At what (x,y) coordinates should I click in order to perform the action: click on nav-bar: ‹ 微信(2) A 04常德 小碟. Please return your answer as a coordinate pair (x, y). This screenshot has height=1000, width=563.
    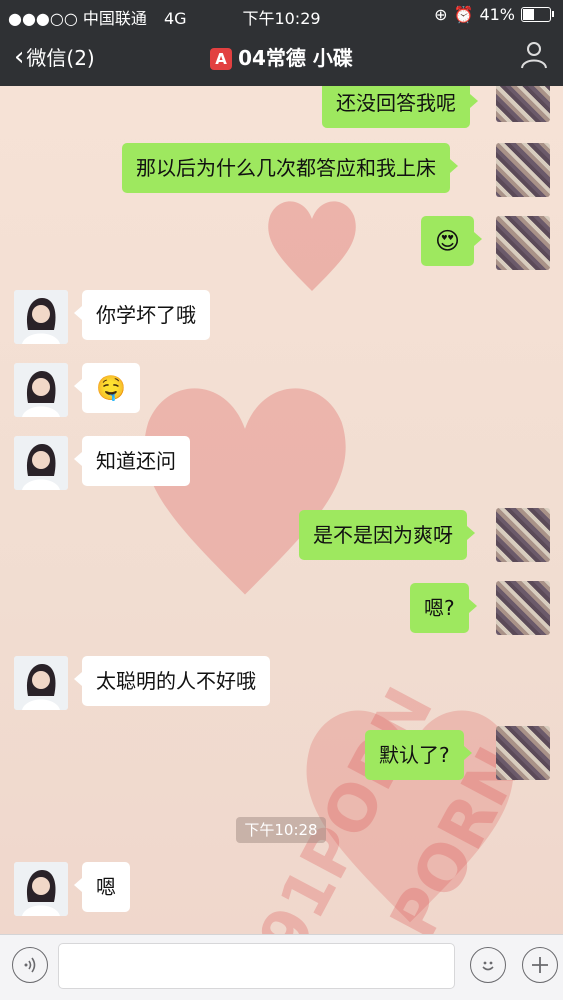
    Looking at the image, I should click on (281, 57).